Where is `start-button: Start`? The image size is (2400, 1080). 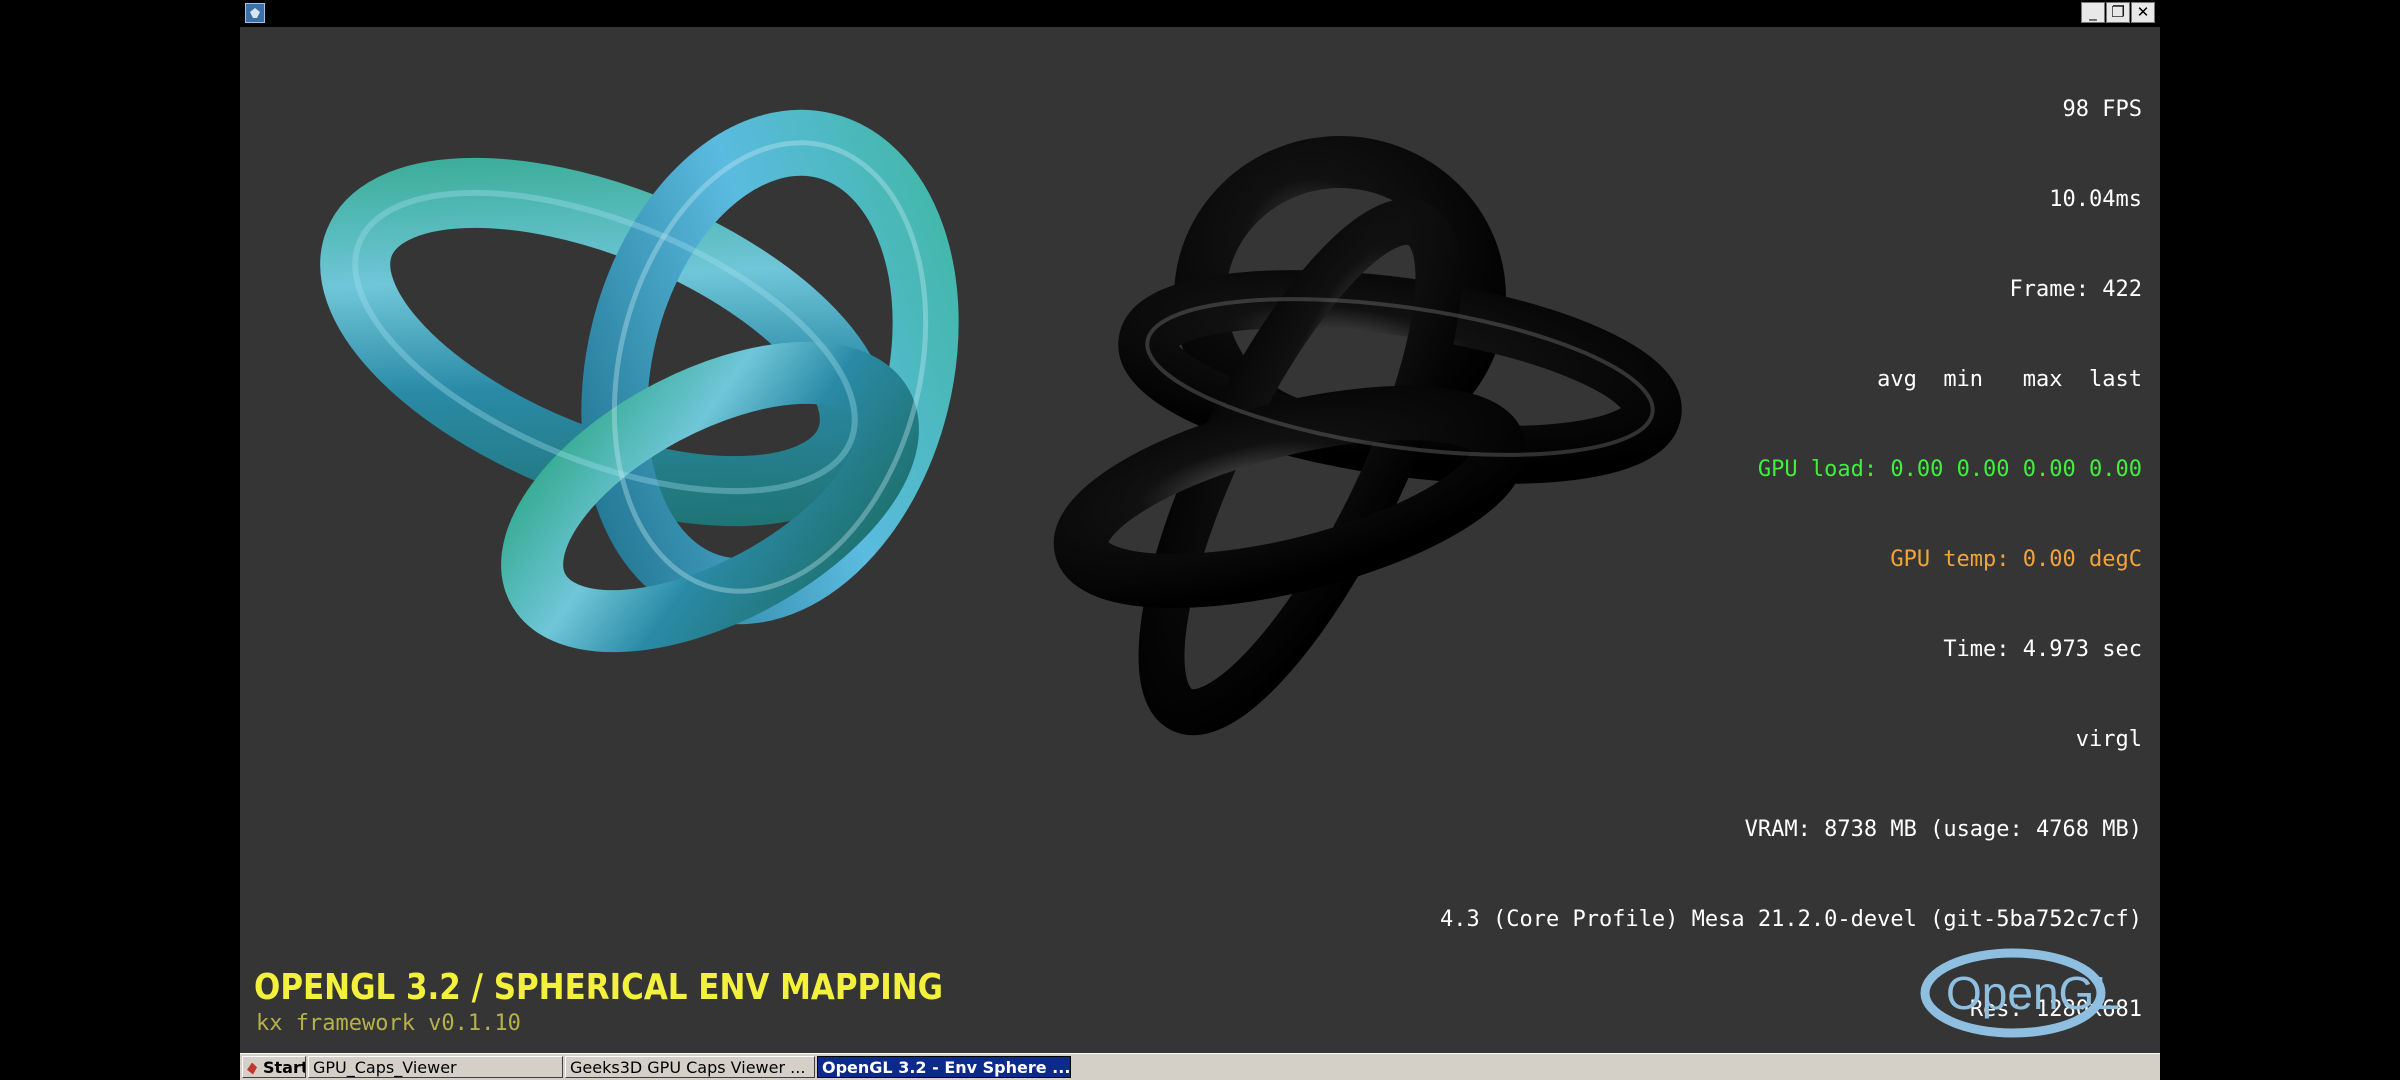
start-button: Start is located at coordinates (274, 1067).